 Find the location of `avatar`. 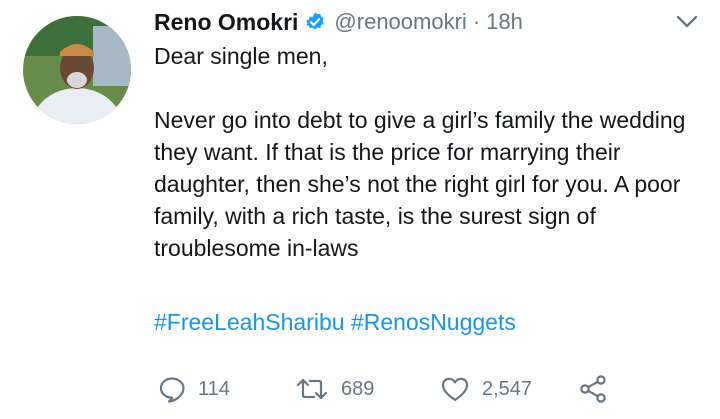

avatar is located at coordinates (77, 70).